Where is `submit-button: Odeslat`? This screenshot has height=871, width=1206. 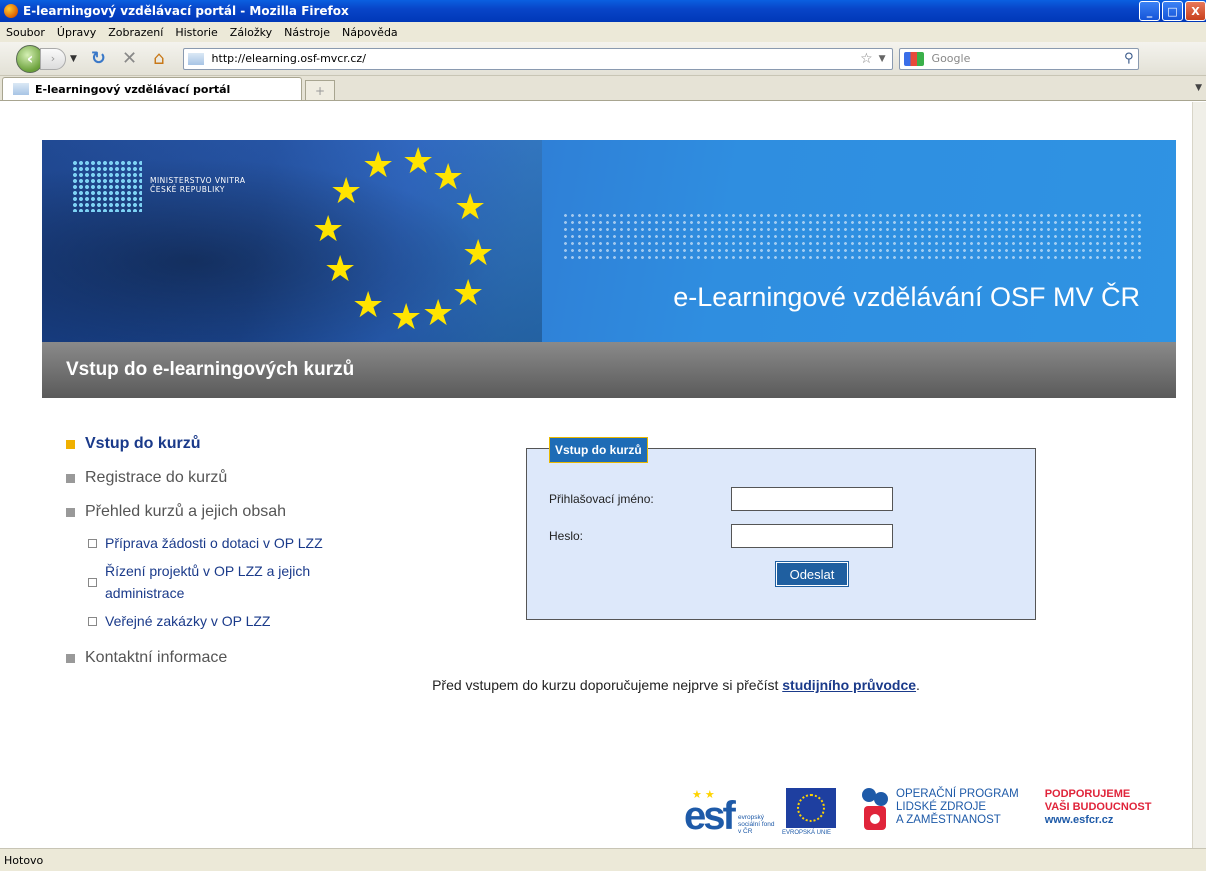 submit-button: Odeslat is located at coordinates (812, 574).